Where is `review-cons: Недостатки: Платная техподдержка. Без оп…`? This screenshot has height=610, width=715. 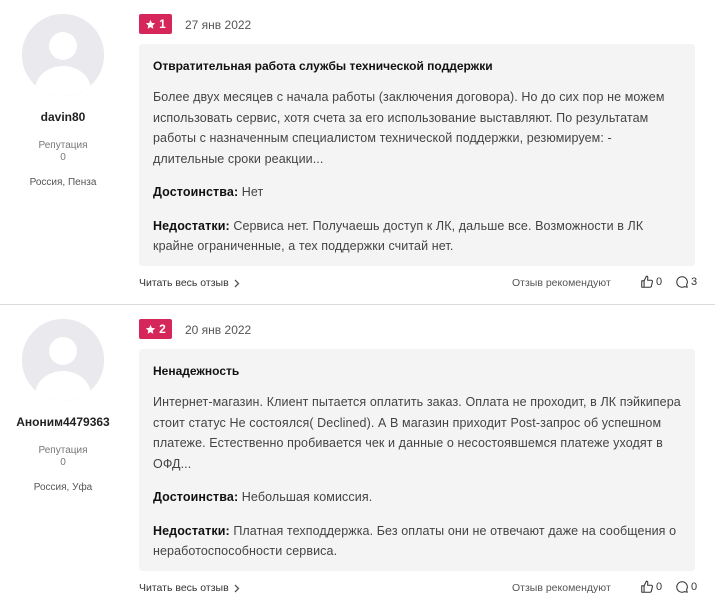 review-cons: Недостатки: Платная техподдержка. Без оп… is located at coordinates (417, 541).